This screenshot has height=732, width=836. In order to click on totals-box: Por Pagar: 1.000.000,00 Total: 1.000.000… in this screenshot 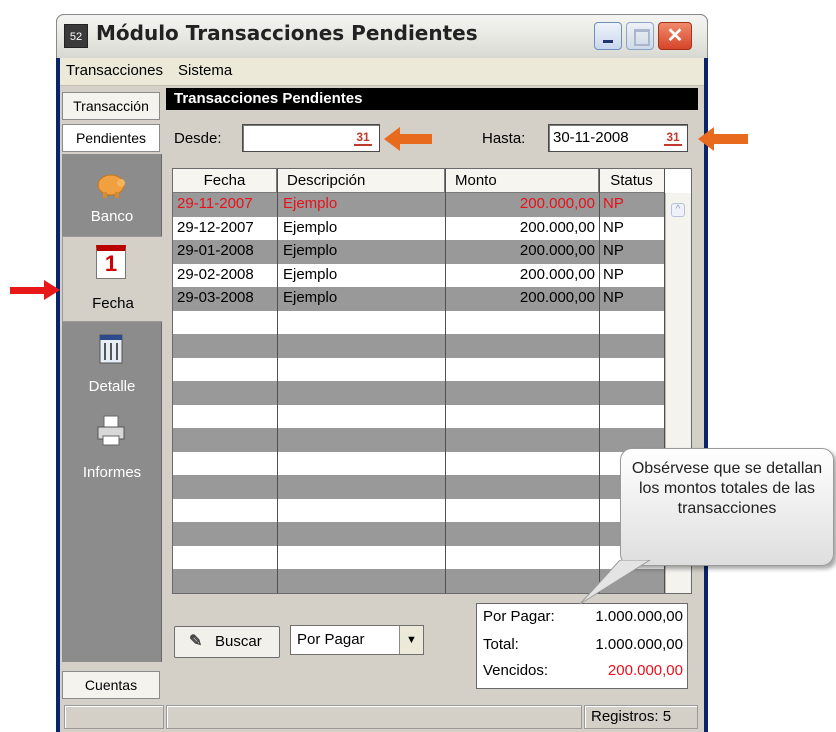, I will do `click(582, 646)`.